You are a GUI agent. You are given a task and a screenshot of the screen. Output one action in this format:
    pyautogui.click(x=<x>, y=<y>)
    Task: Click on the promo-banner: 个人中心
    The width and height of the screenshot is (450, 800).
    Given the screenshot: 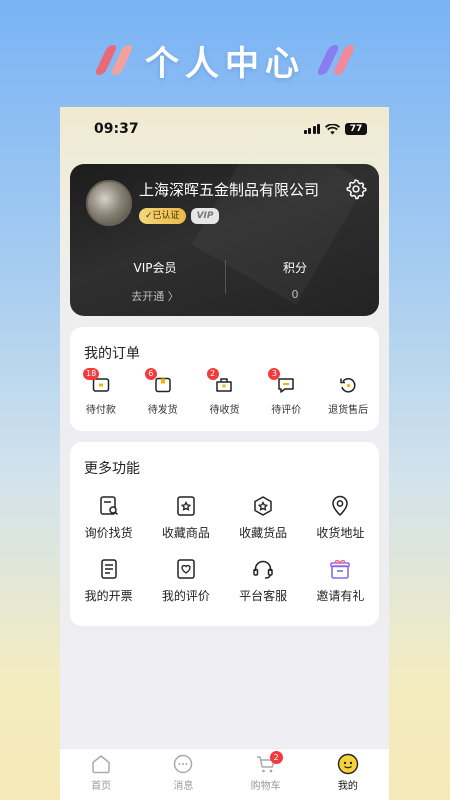 What is the action you would take?
    pyautogui.click(x=225, y=60)
    